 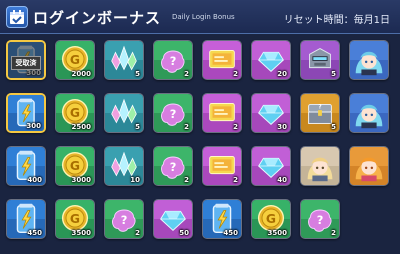 What do you see at coordinates (97, 18) in the screenshot?
I see `page-title: ログインボーナス` at bounding box center [97, 18].